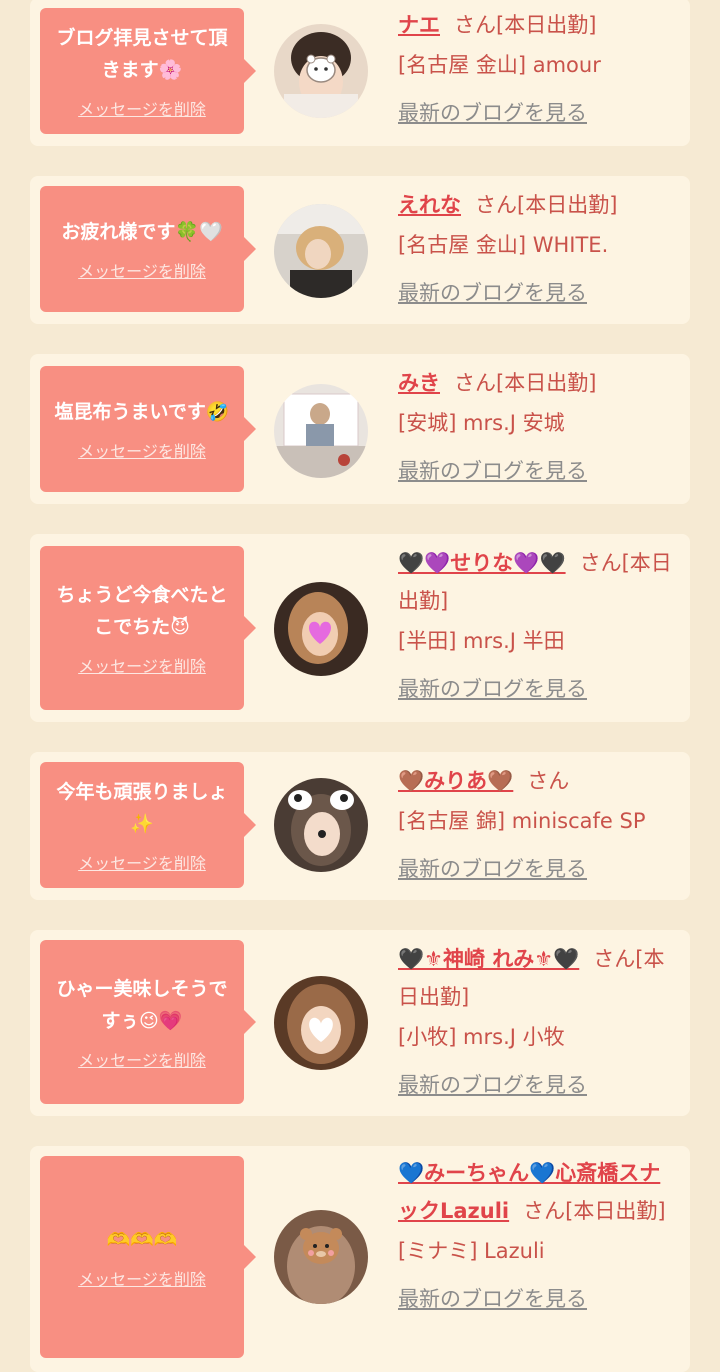  Describe the element at coordinates (419, 25) in the screenshot. I see `girl-name-link: ナエ` at that location.